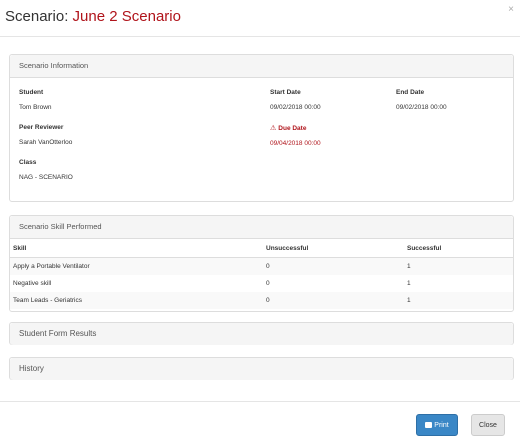 The width and height of the screenshot is (520, 438). What do you see at coordinates (41, 127) in the screenshot?
I see `peer-reviewer-label: Peer Reviewer` at bounding box center [41, 127].